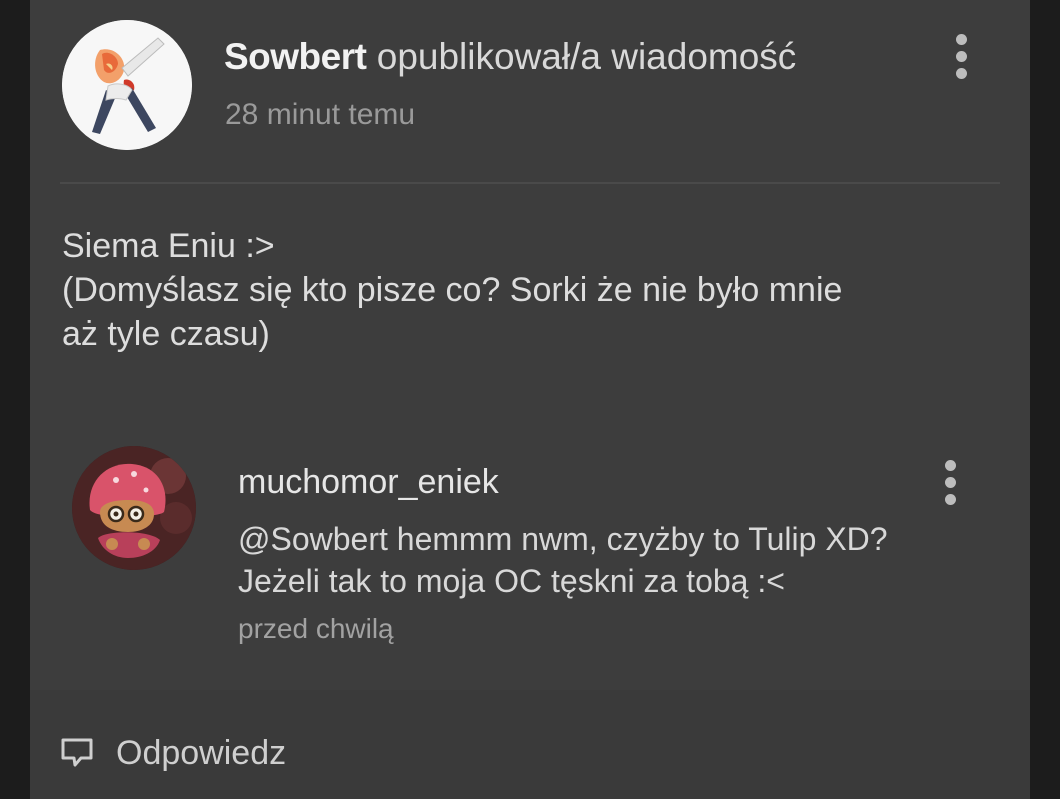  What do you see at coordinates (368, 482) in the screenshot?
I see `reply-author-name: muchomor_eniek` at bounding box center [368, 482].